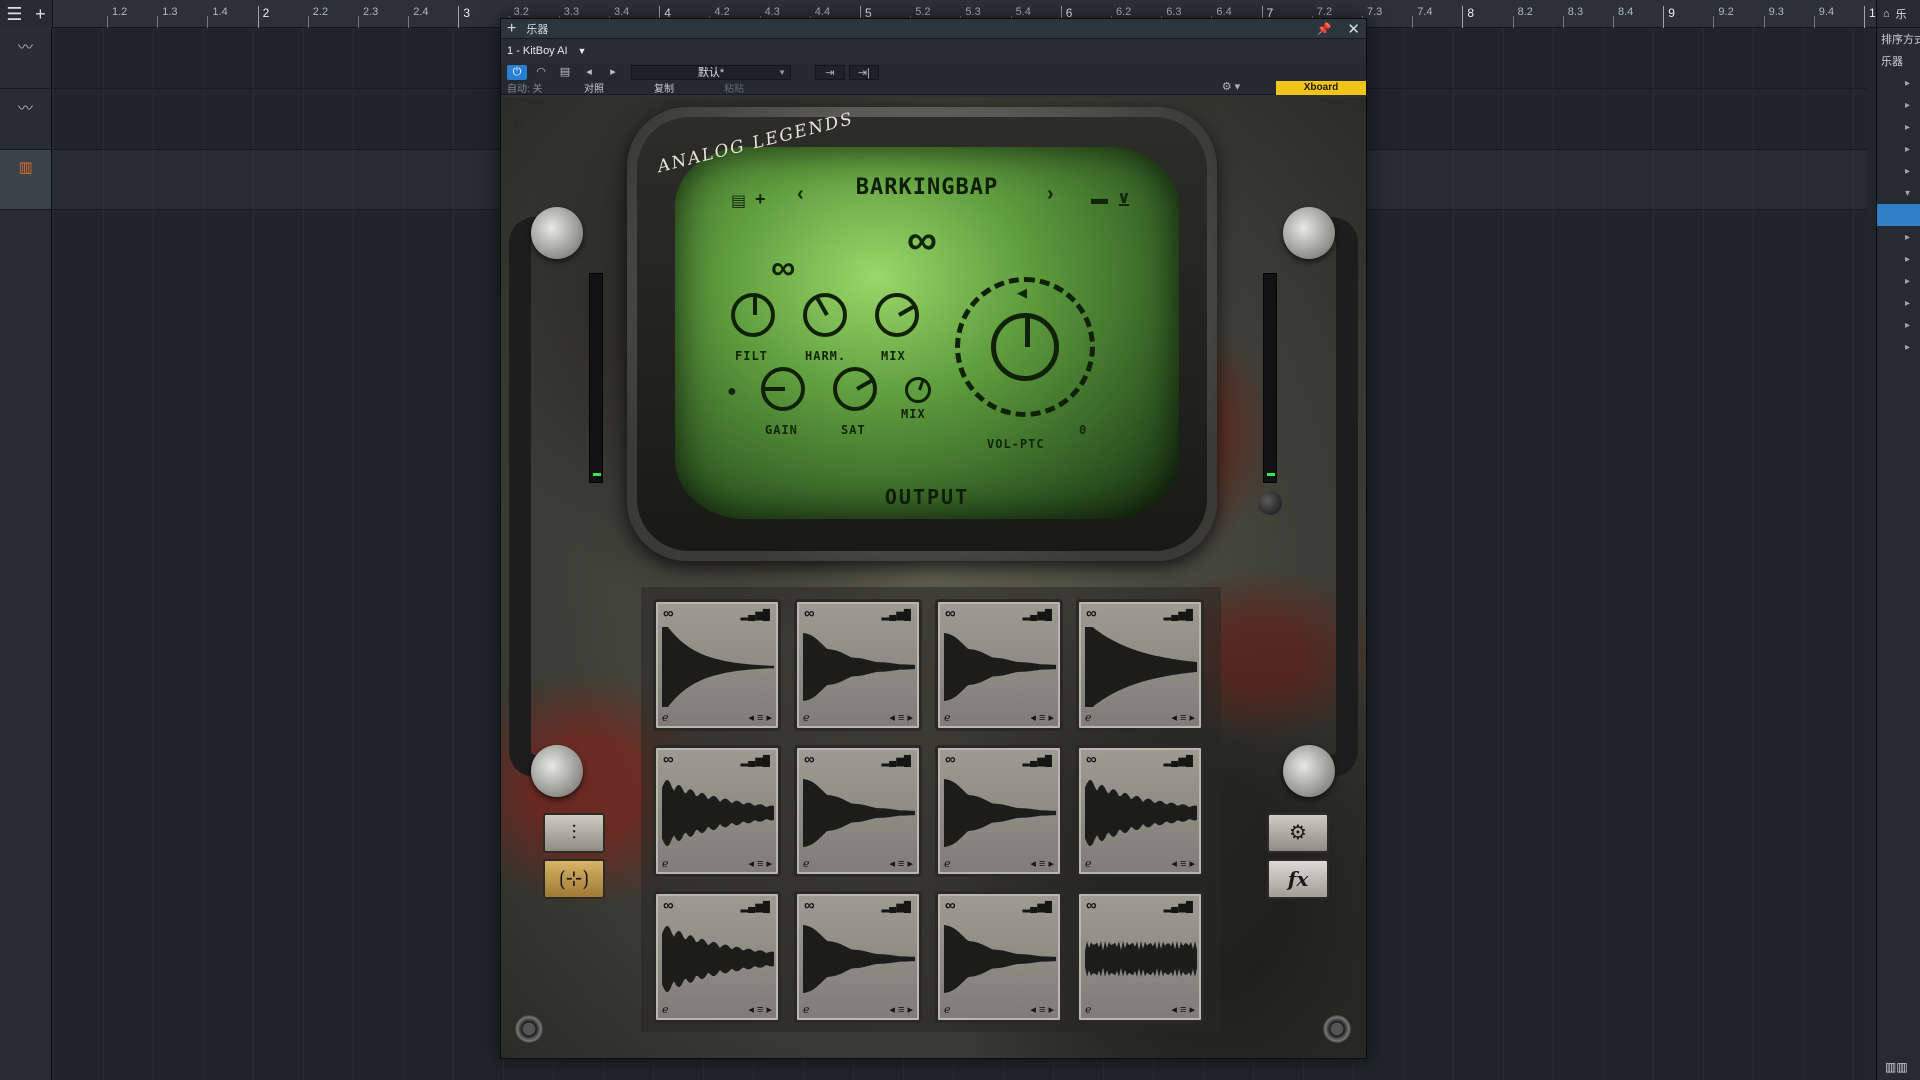  Describe the element at coordinates (855, 389) in the screenshot. I see `sat-knob` at that location.